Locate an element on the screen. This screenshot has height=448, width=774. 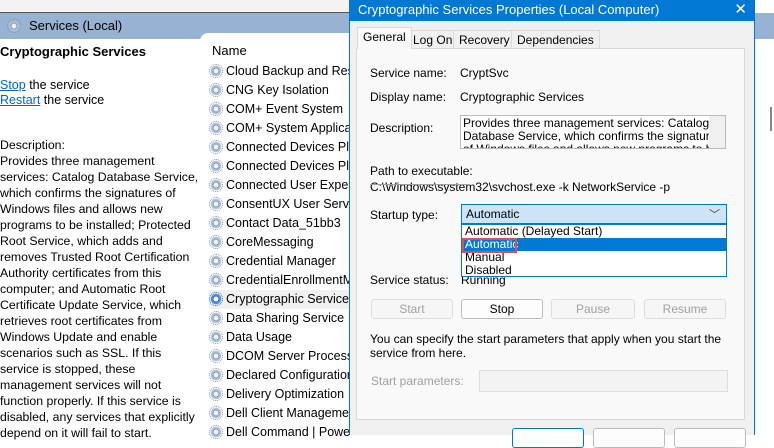
service-name: COM+ Event System is located at coordinates (285, 109).